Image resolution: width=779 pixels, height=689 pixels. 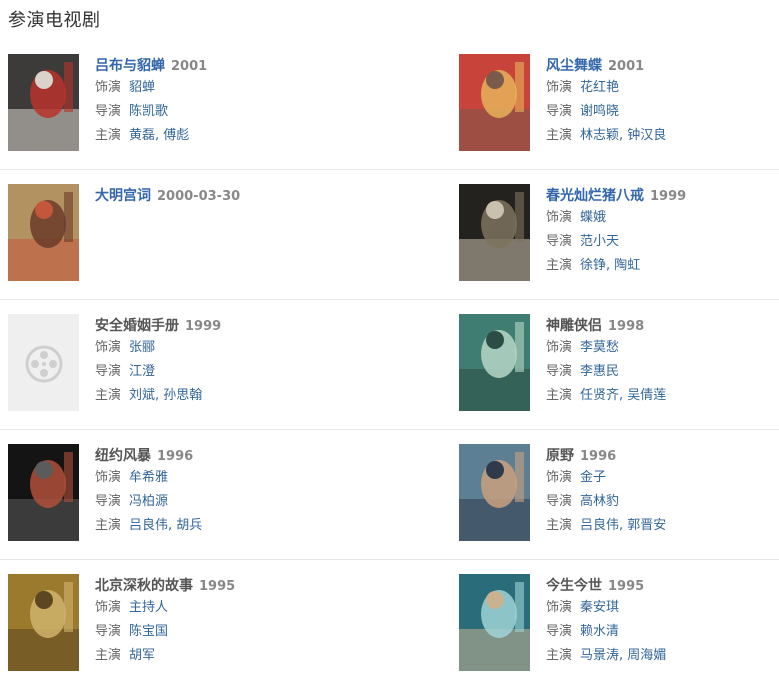 What do you see at coordinates (574, 66) in the screenshot?
I see `drama-title-link: 风尘舞蝶` at bounding box center [574, 66].